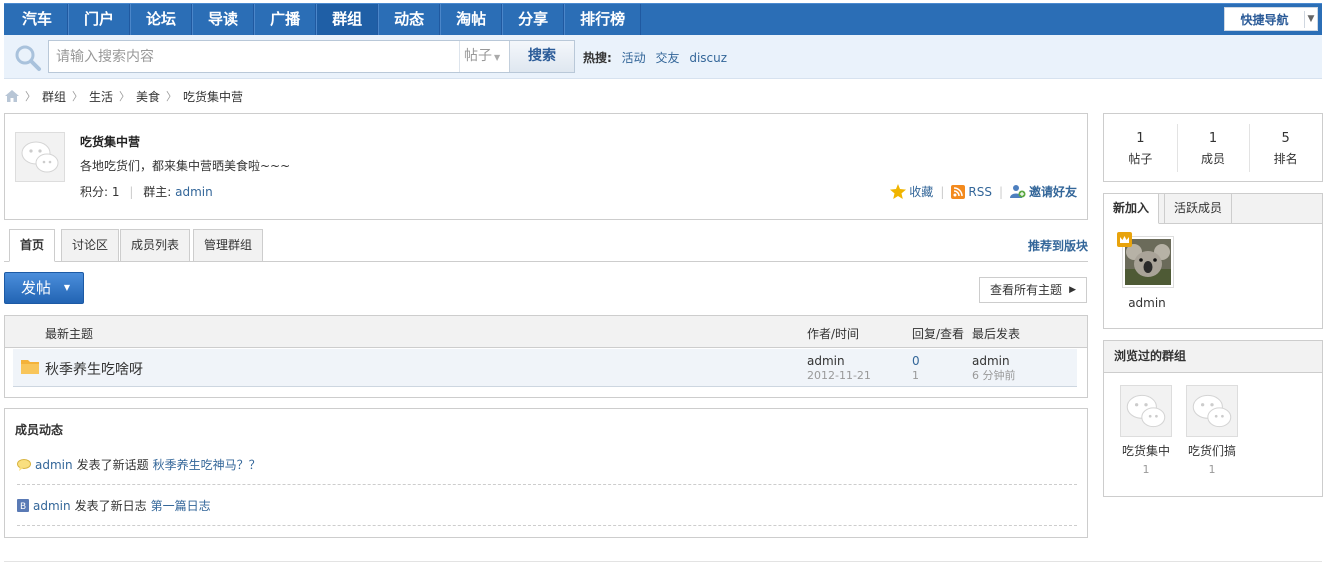 The width and height of the screenshot is (1327, 563). I want to click on visited-group-name: 吃货集中, so click(1145, 451).